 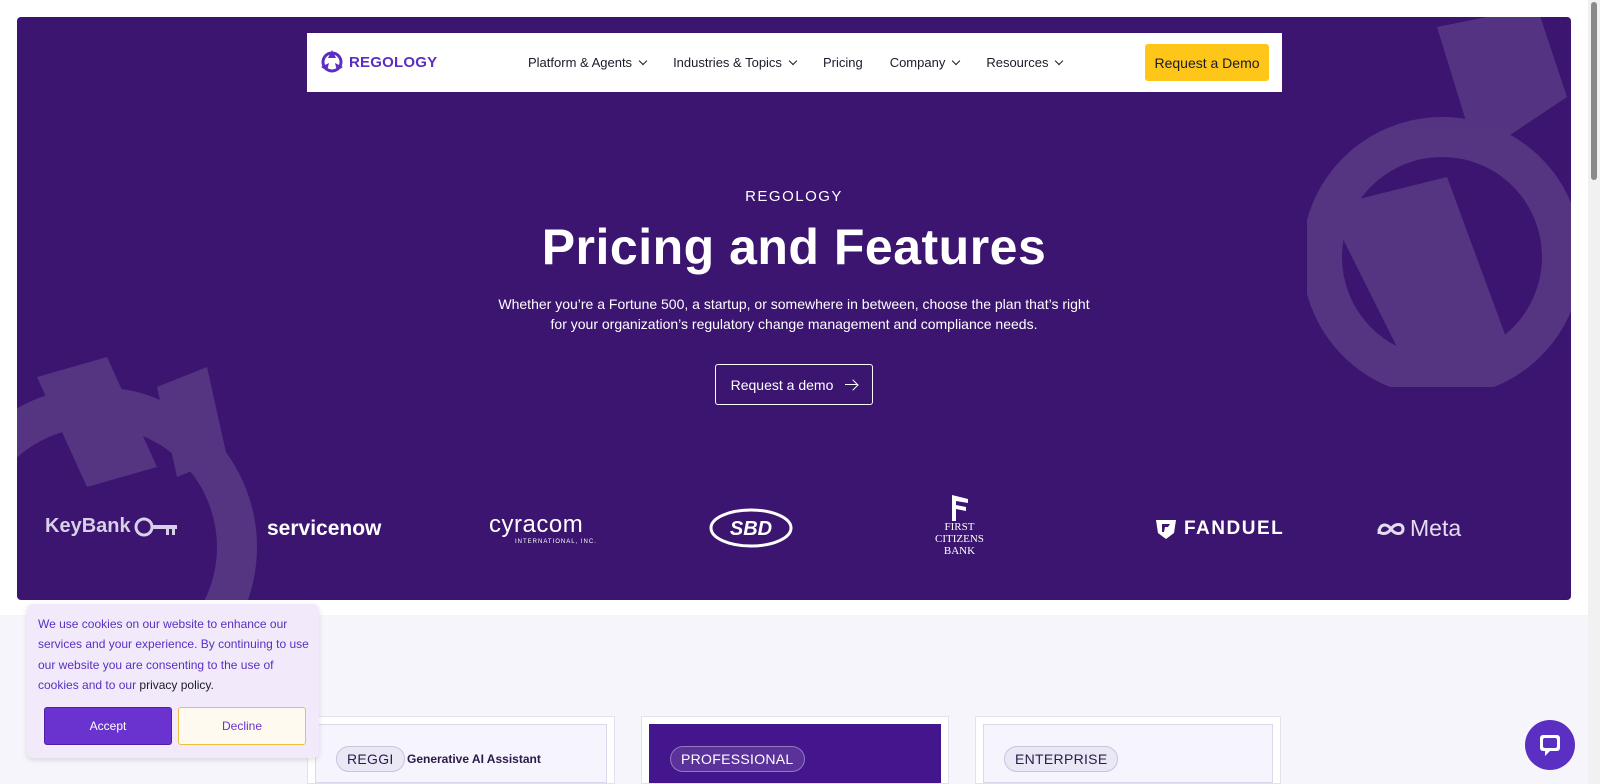 What do you see at coordinates (242, 726) in the screenshot?
I see `decline-cookies-button: Decline` at bounding box center [242, 726].